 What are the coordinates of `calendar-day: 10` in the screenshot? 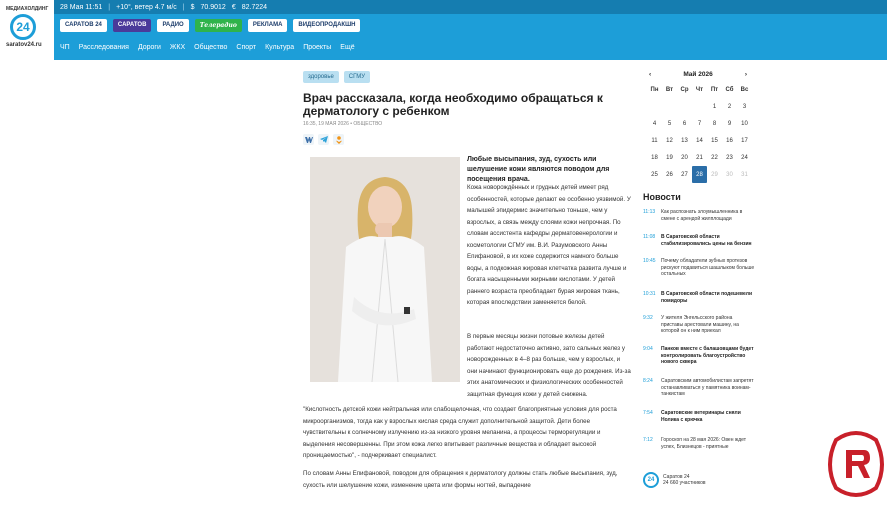 It's located at (744, 123).